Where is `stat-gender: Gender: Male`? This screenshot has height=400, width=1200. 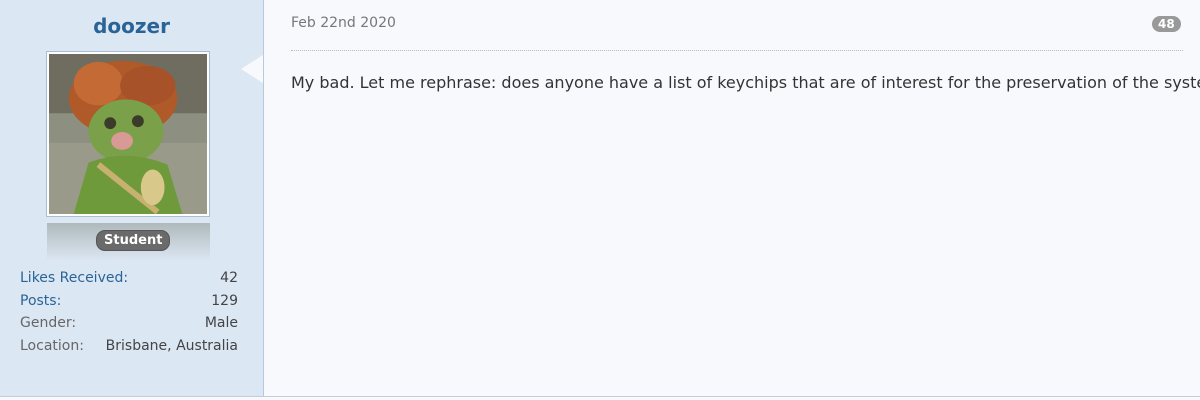 stat-gender: Gender: Male is located at coordinates (129, 326).